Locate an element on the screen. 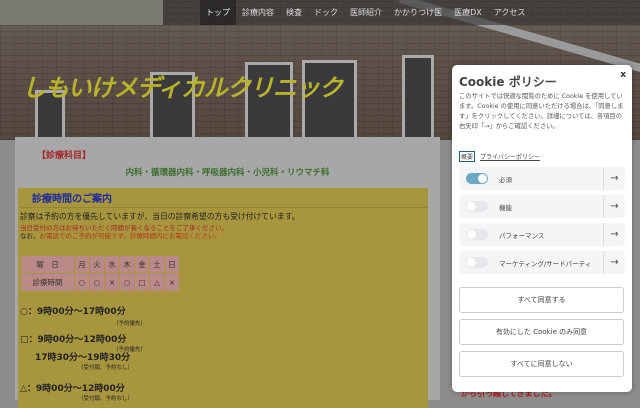  table-cell: 水 is located at coordinates (112, 264).